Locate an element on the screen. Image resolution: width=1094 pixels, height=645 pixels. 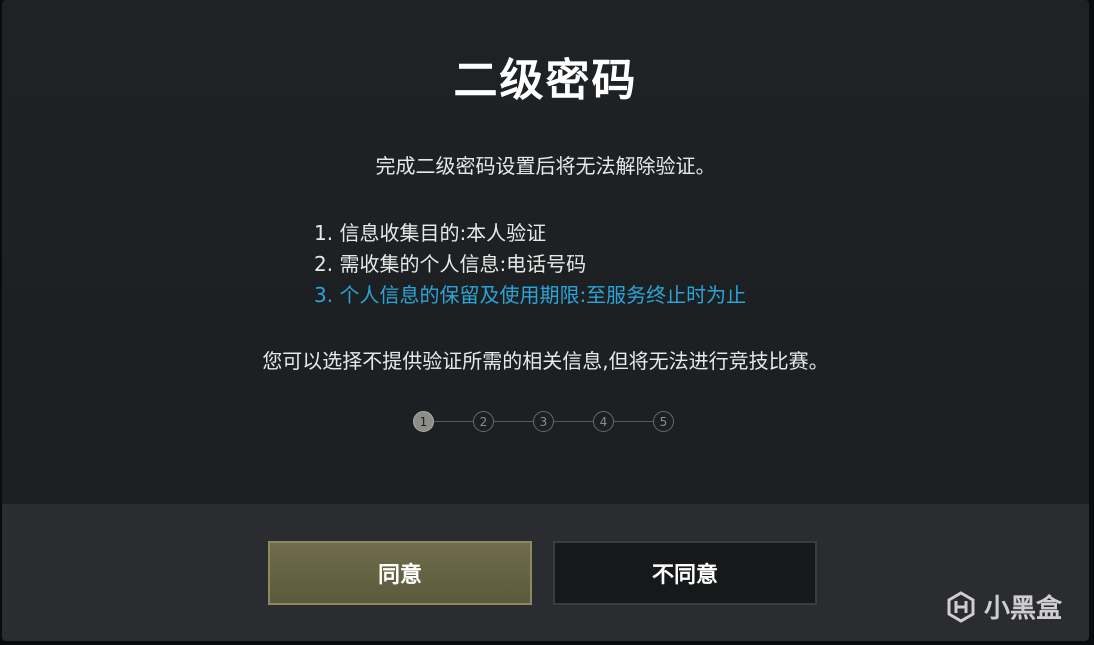
heybox-logo-icon is located at coordinates (961, 606).